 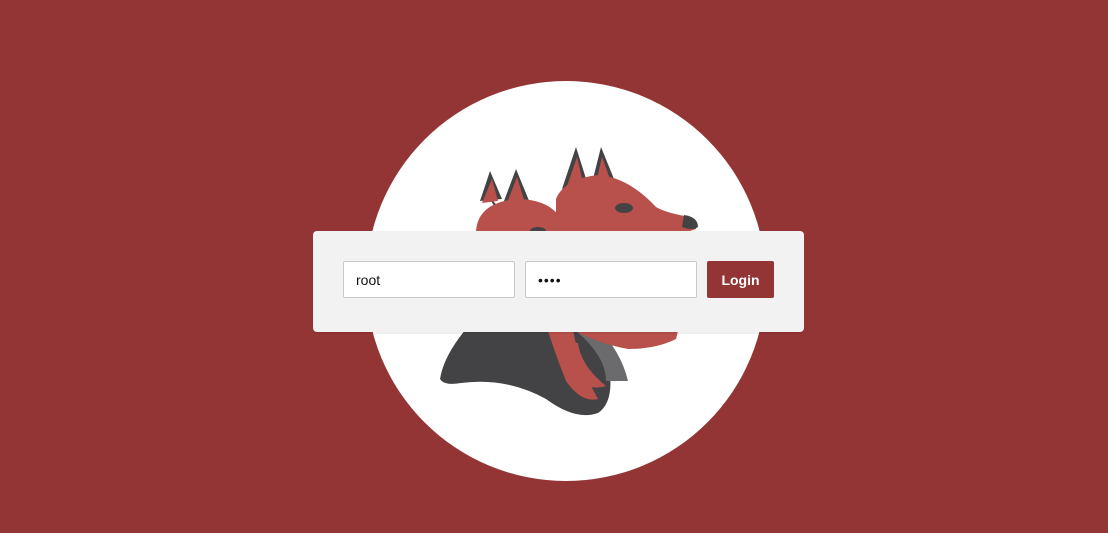 I want to click on password-field, so click(x=611, y=279).